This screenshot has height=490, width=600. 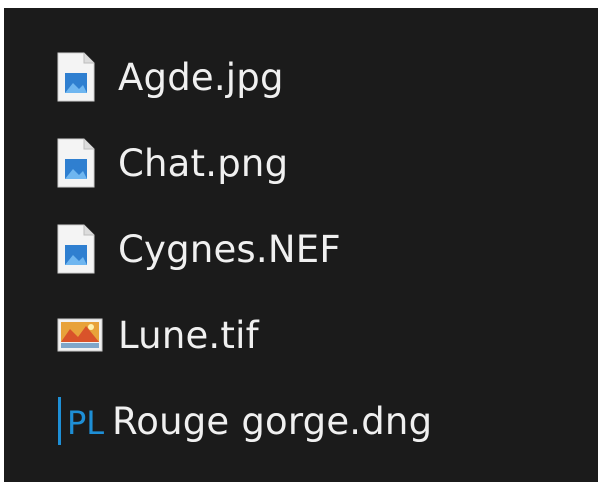 I want to click on file-item-rouge-gorge: PL Rouge gorge.dng, so click(x=244, y=421).